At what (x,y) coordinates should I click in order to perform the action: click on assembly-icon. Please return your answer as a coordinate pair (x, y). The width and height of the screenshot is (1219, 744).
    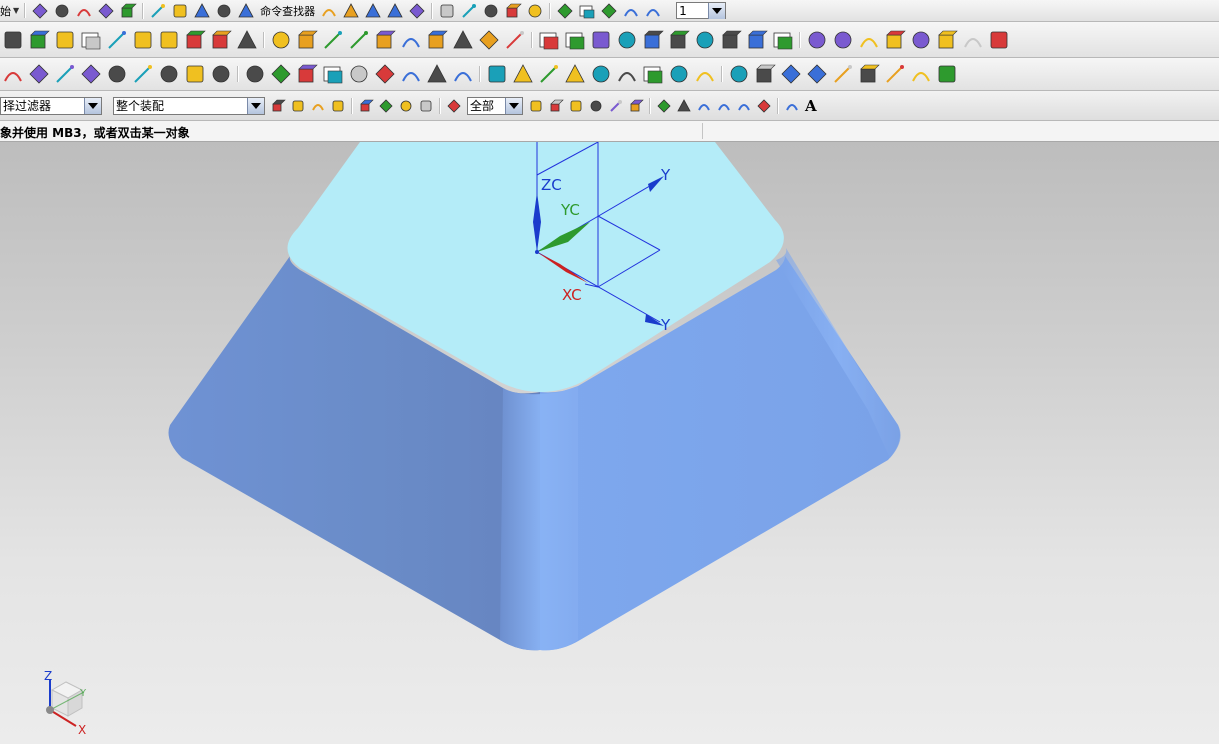
    Looking at the image, I should click on (895, 74).